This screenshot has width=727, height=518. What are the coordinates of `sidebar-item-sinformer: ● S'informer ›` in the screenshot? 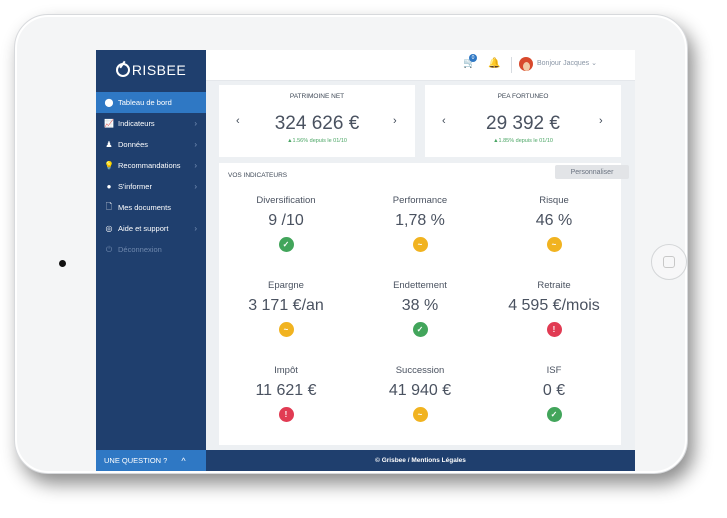 It's located at (151, 186).